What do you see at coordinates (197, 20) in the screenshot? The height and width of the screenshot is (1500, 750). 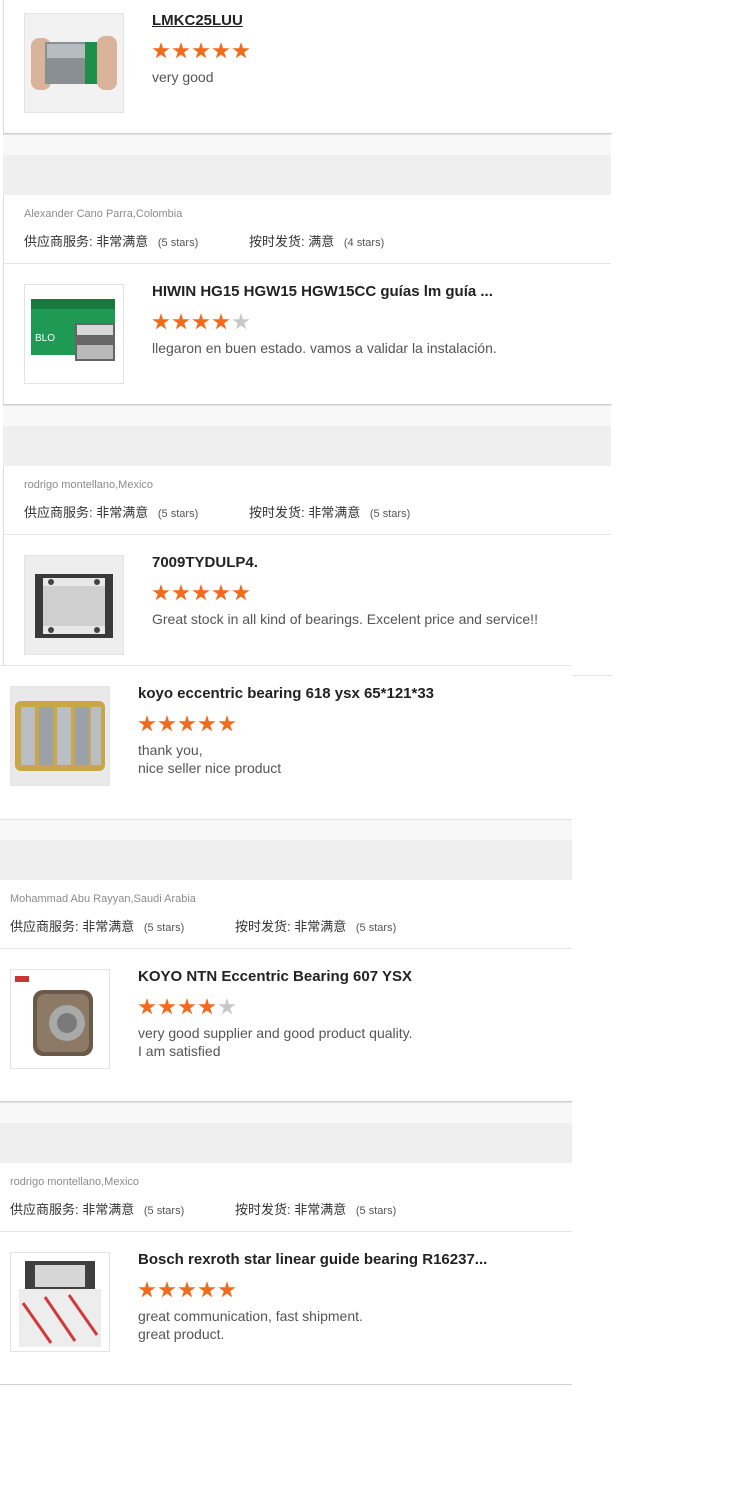 I see `product-title: LMKC25LUU` at bounding box center [197, 20].